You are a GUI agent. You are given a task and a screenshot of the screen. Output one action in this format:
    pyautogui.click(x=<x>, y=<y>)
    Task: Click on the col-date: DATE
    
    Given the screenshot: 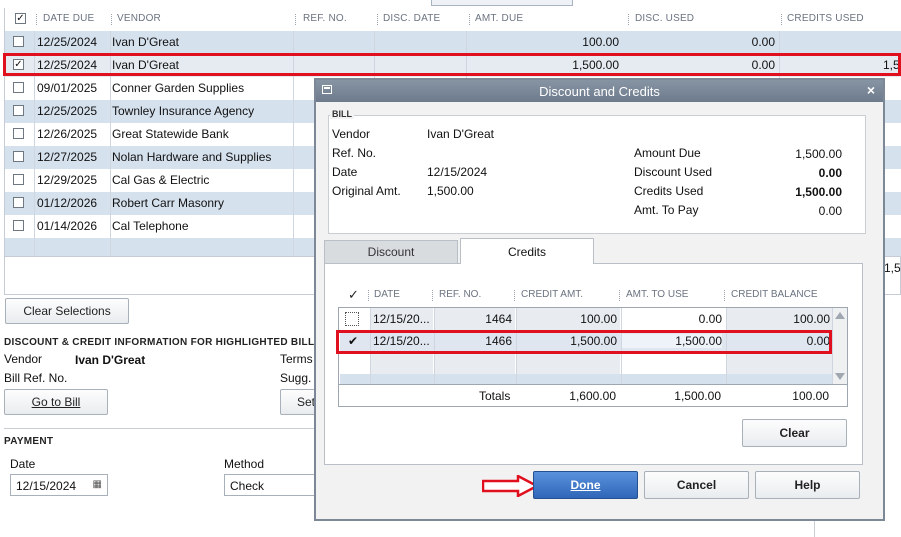 What is the action you would take?
    pyautogui.click(x=387, y=294)
    